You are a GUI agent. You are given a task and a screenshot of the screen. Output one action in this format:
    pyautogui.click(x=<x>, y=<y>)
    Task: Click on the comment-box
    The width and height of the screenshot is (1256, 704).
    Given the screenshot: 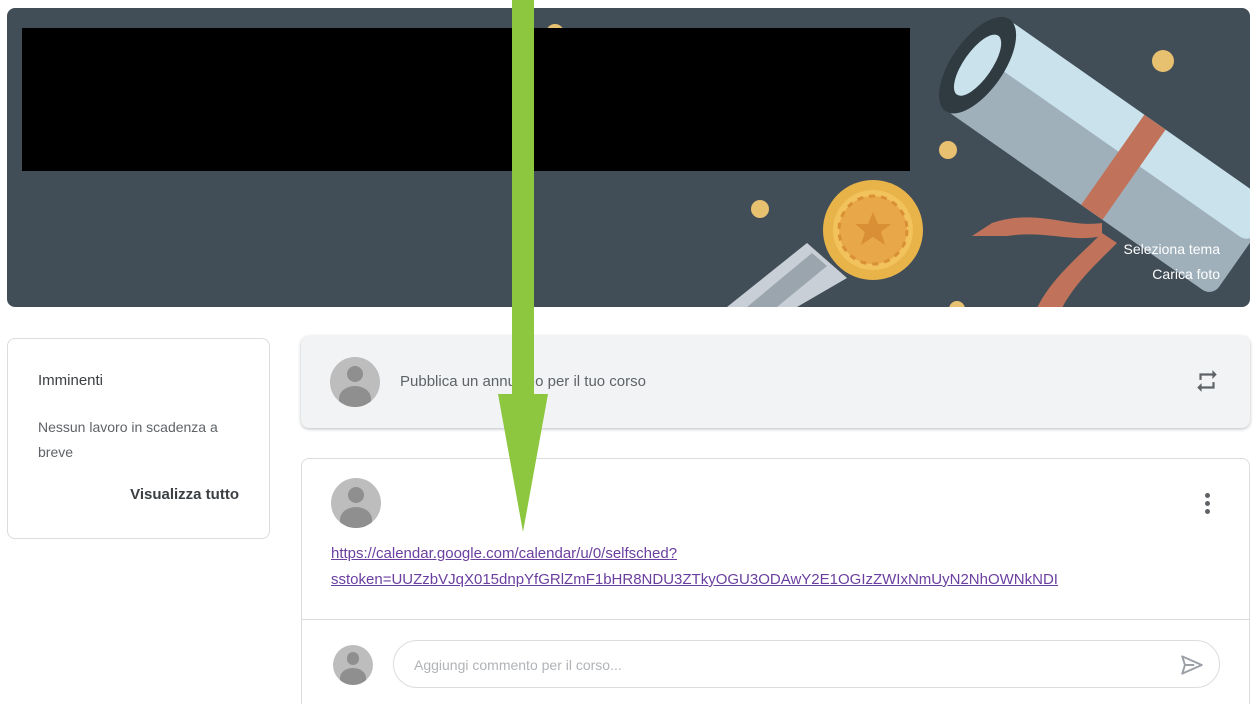 What is the action you would take?
    pyautogui.click(x=806, y=664)
    